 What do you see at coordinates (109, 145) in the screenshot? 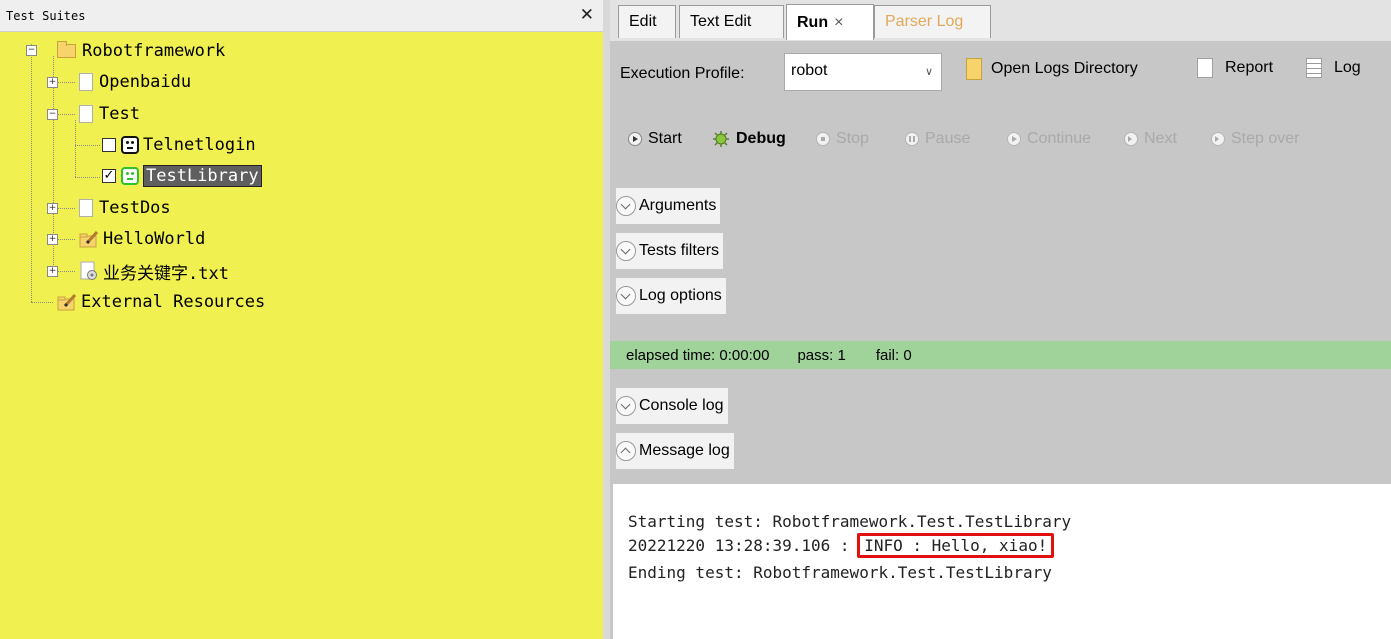
I see `test-checkbox` at bounding box center [109, 145].